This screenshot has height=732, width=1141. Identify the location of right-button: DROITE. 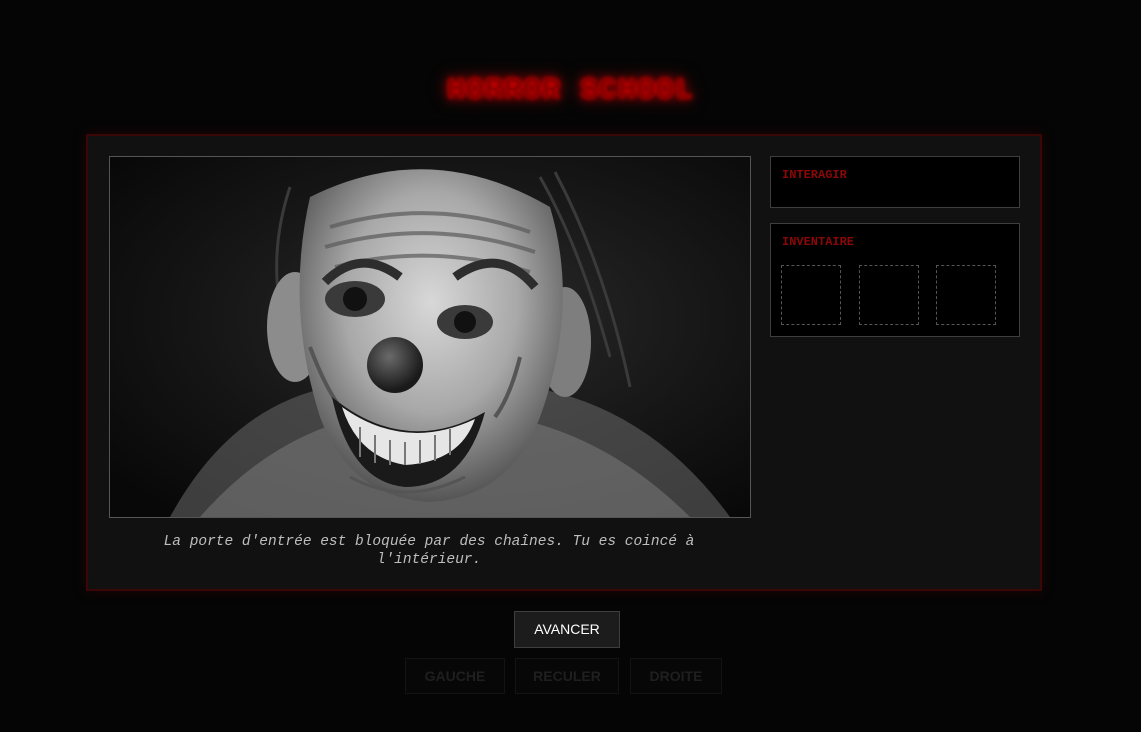
(676, 676).